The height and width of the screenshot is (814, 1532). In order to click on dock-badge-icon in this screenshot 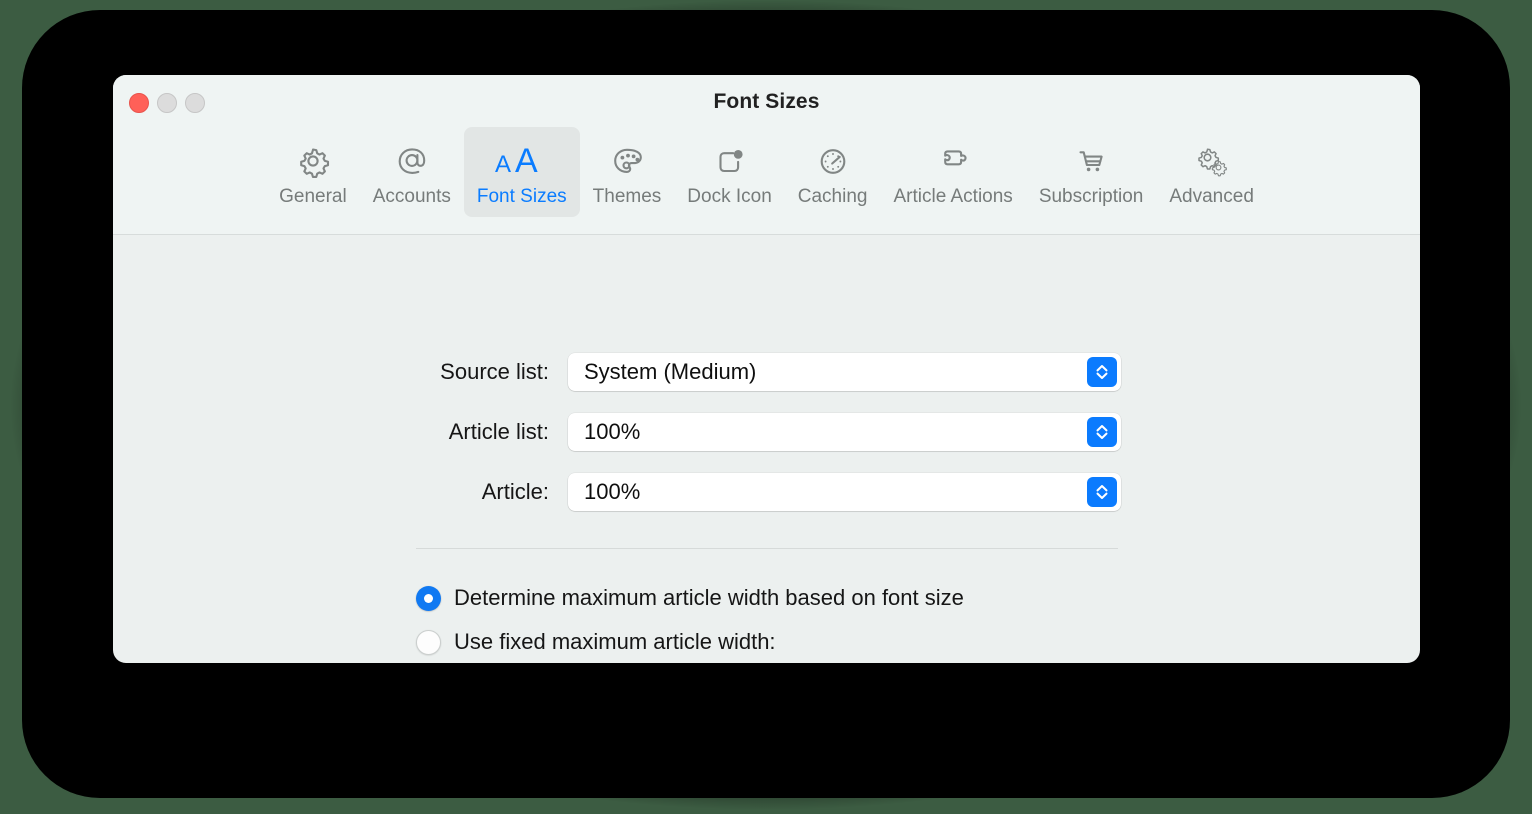, I will do `click(730, 161)`.